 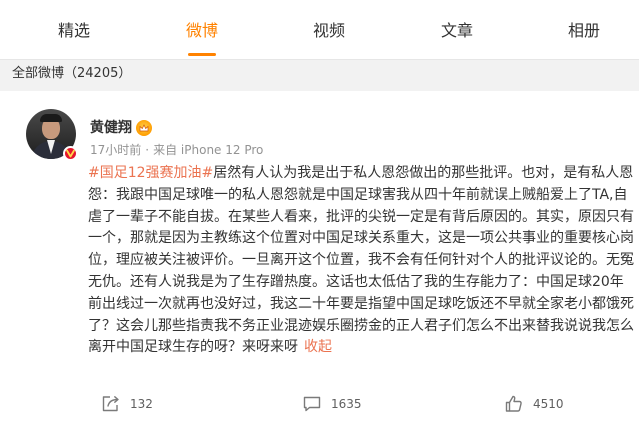 I want to click on tab-weibo: 微博, so click(x=202, y=31).